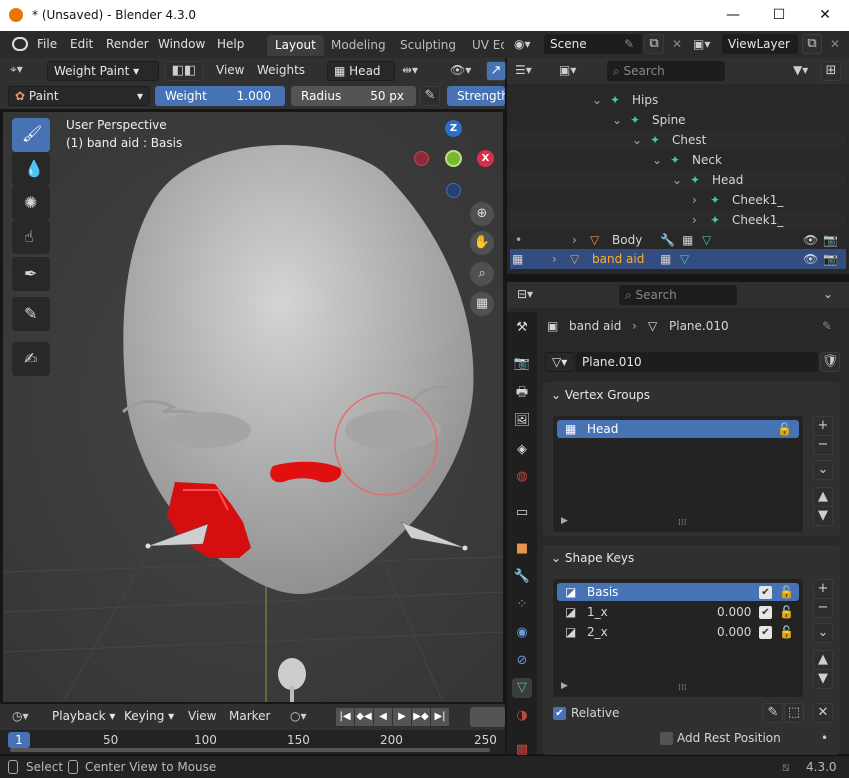  Describe the element at coordinates (830, 240) in the screenshot. I see `render-camera-icon: 📷` at that location.